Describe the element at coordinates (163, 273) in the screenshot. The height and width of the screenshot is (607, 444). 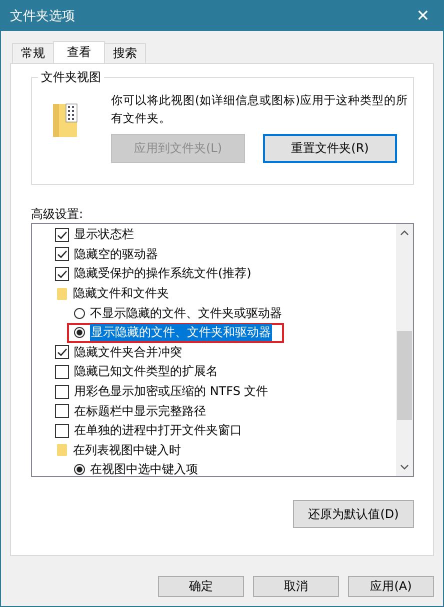
I see `setting-label: 隐藏受保护的操作系统文件(推荐)` at that location.